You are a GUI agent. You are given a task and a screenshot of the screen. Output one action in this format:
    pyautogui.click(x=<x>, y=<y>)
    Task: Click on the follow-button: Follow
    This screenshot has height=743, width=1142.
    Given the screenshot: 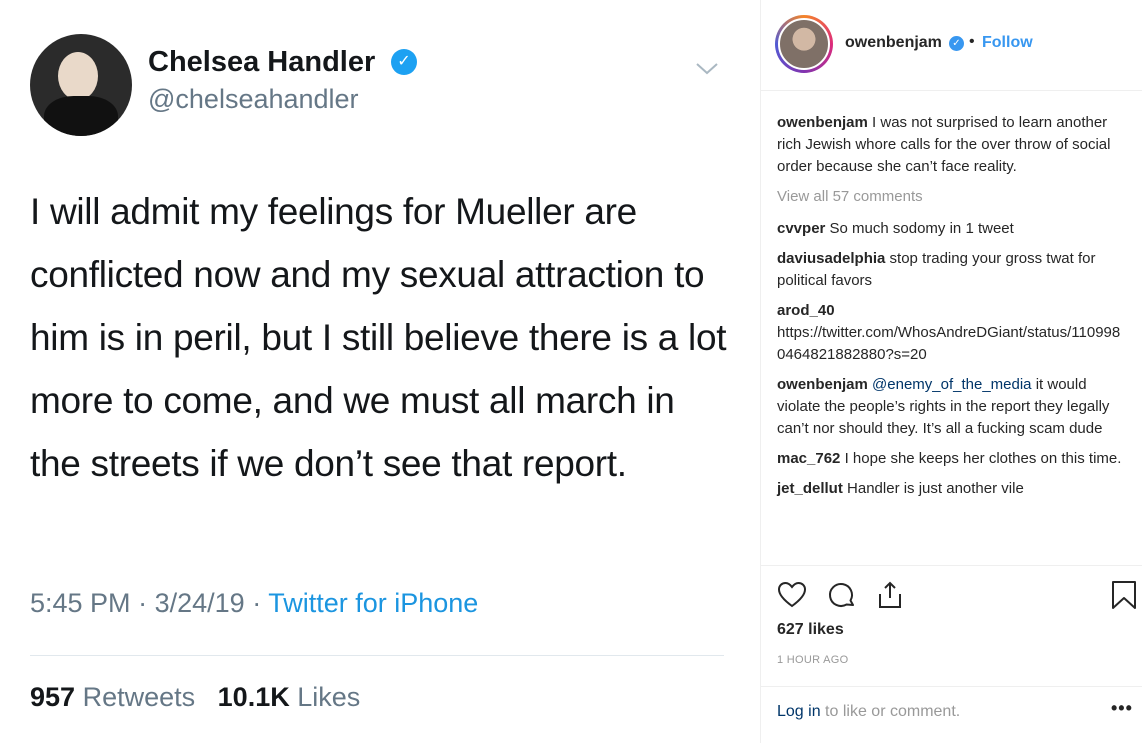 What is the action you would take?
    pyautogui.click(x=1007, y=43)
    